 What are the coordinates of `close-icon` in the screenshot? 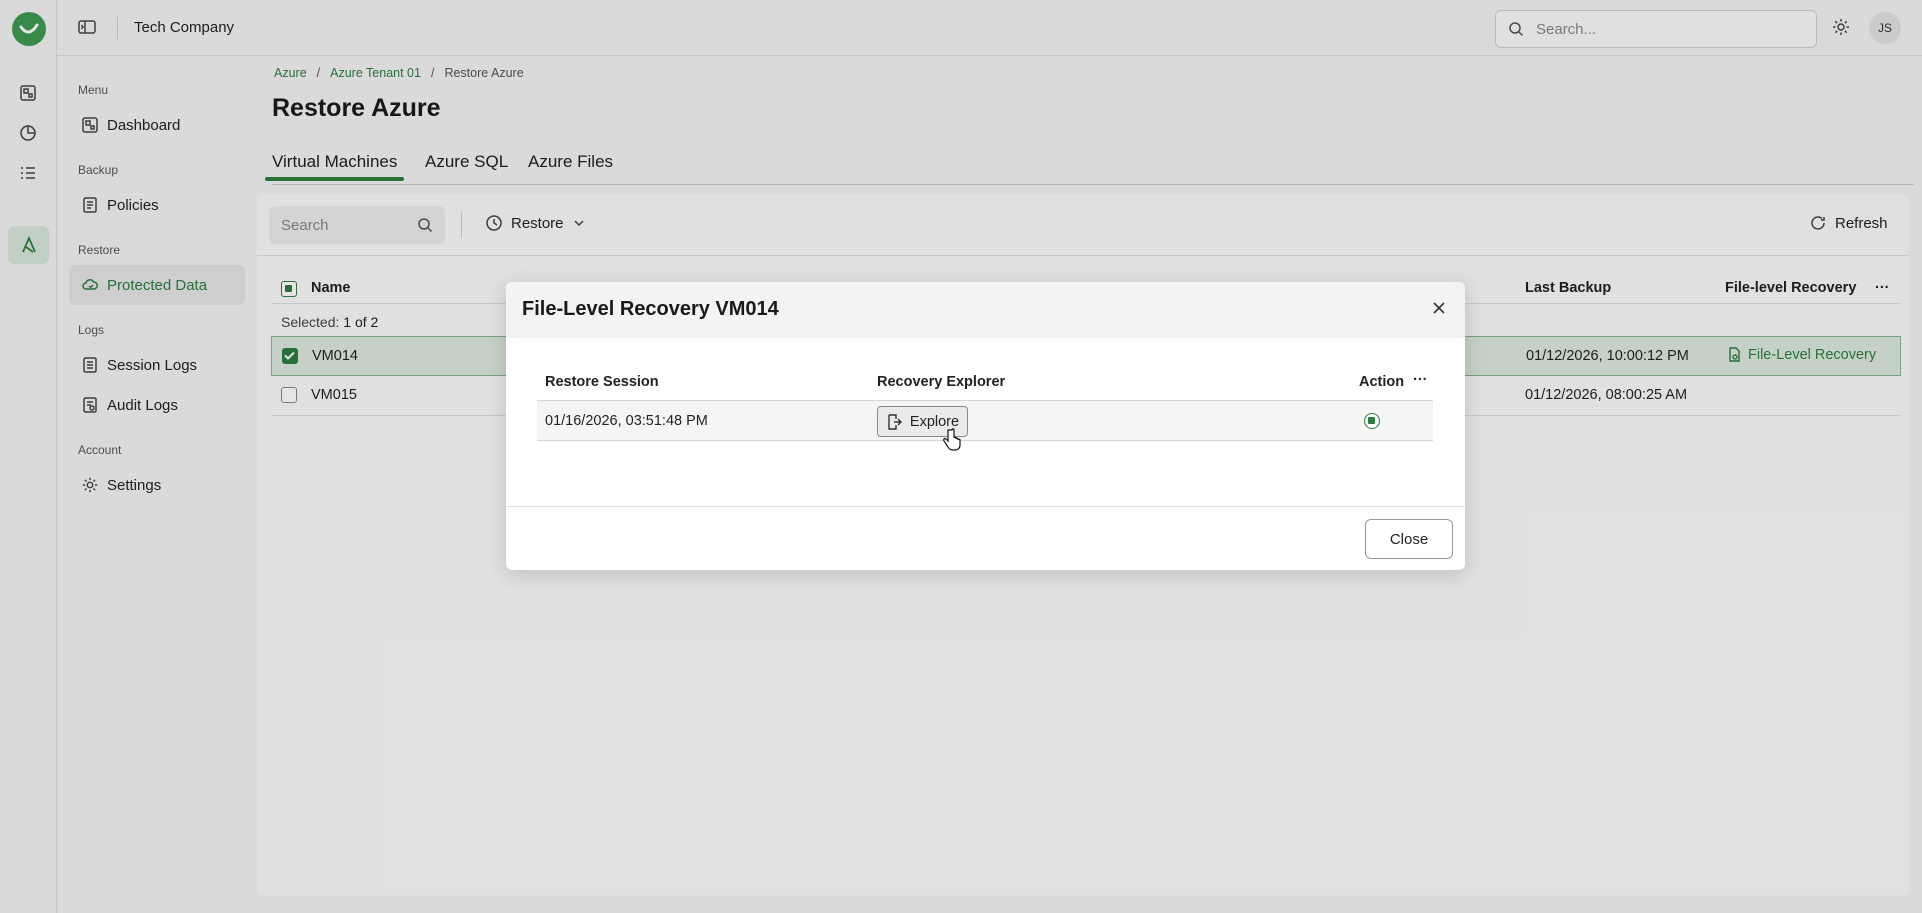 It's located at (1440, 309).